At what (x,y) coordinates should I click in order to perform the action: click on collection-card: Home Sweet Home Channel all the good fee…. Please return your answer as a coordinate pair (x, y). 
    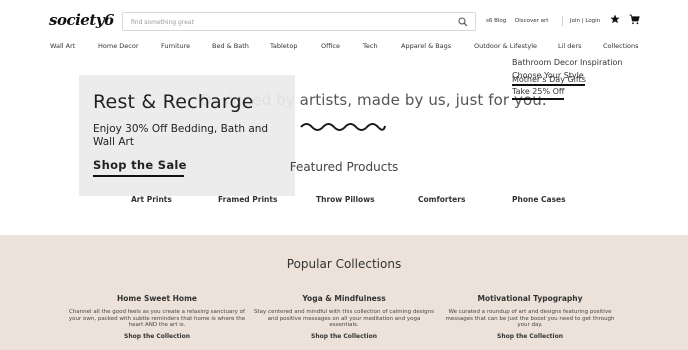
    Looking at the image, I should click on (157, 317).